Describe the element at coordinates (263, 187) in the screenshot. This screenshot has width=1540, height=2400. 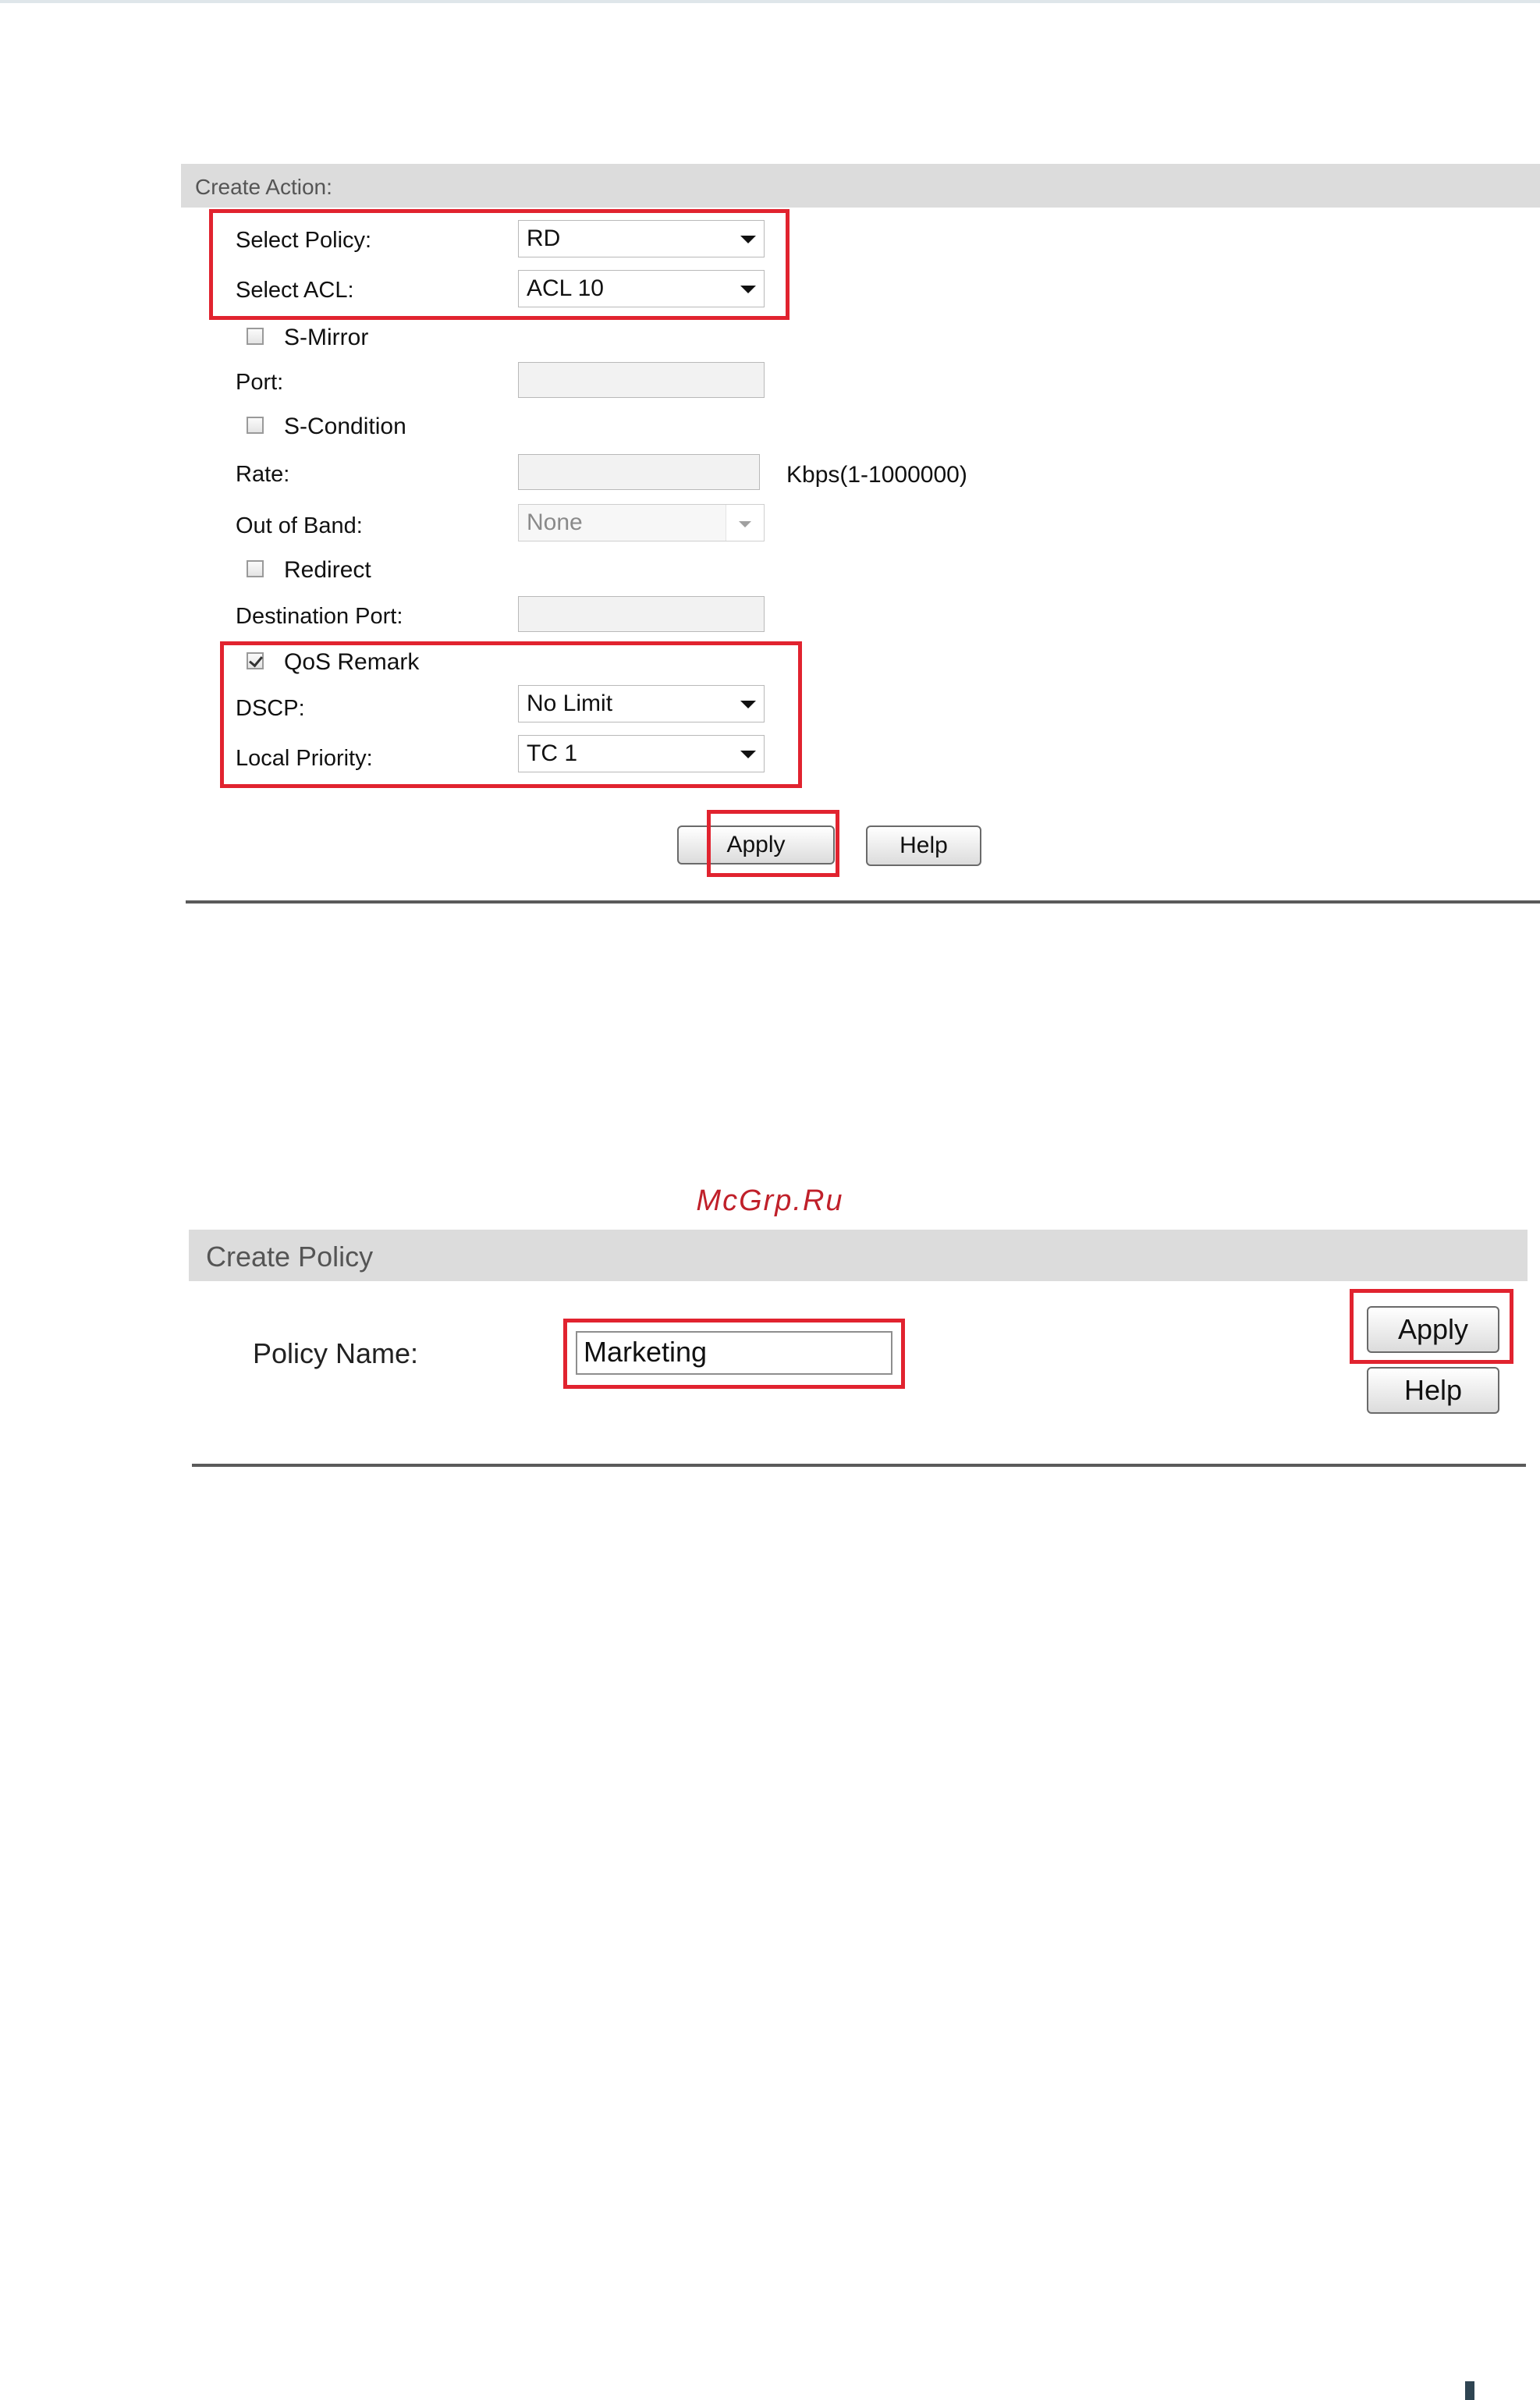
I see `create-action-title: Create Action:` at that location.